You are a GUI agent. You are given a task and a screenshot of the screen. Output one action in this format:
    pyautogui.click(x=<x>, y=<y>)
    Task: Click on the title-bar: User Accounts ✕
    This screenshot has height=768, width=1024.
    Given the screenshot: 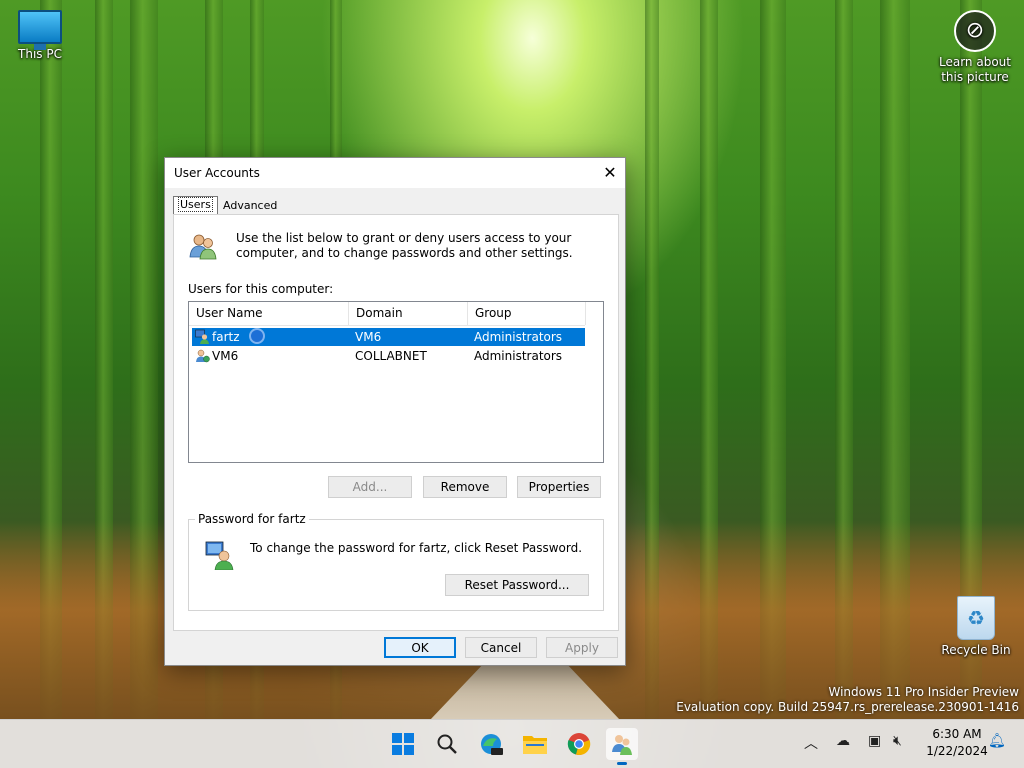 What is the action you would take?
    pyautogui.click(x=395, y=173)
    